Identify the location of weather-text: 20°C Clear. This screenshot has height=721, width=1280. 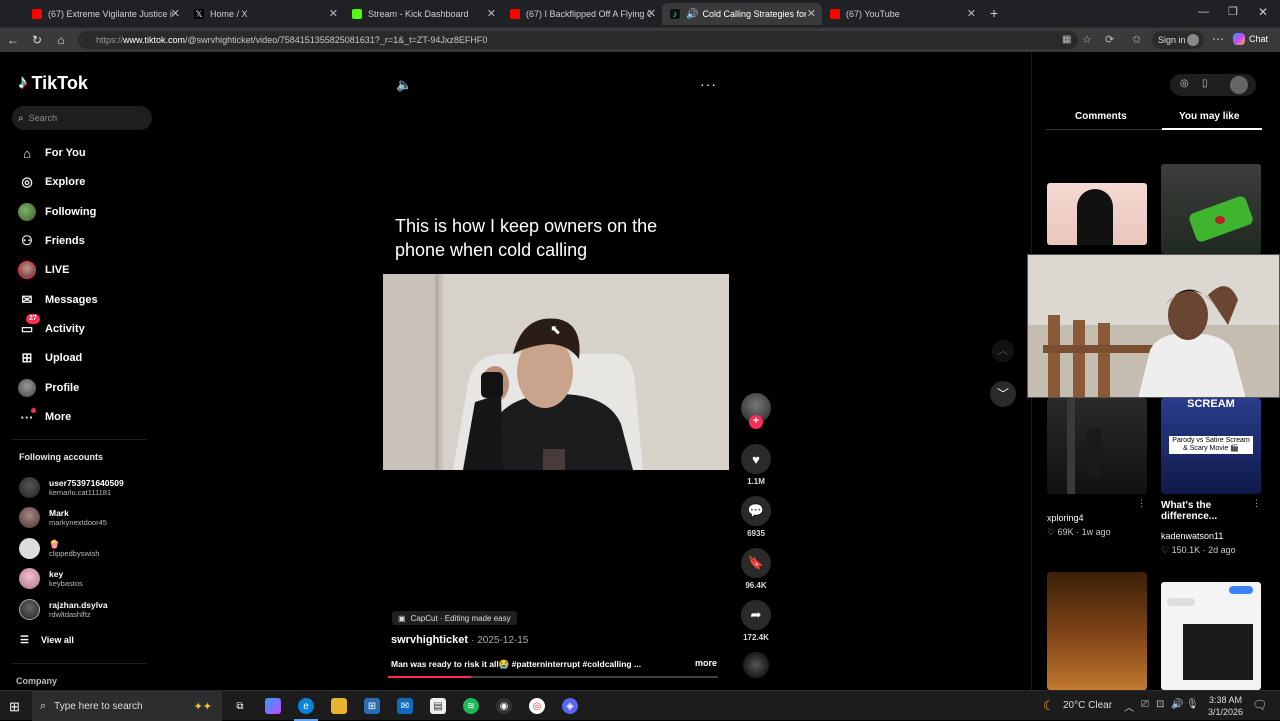
(1087, 705).